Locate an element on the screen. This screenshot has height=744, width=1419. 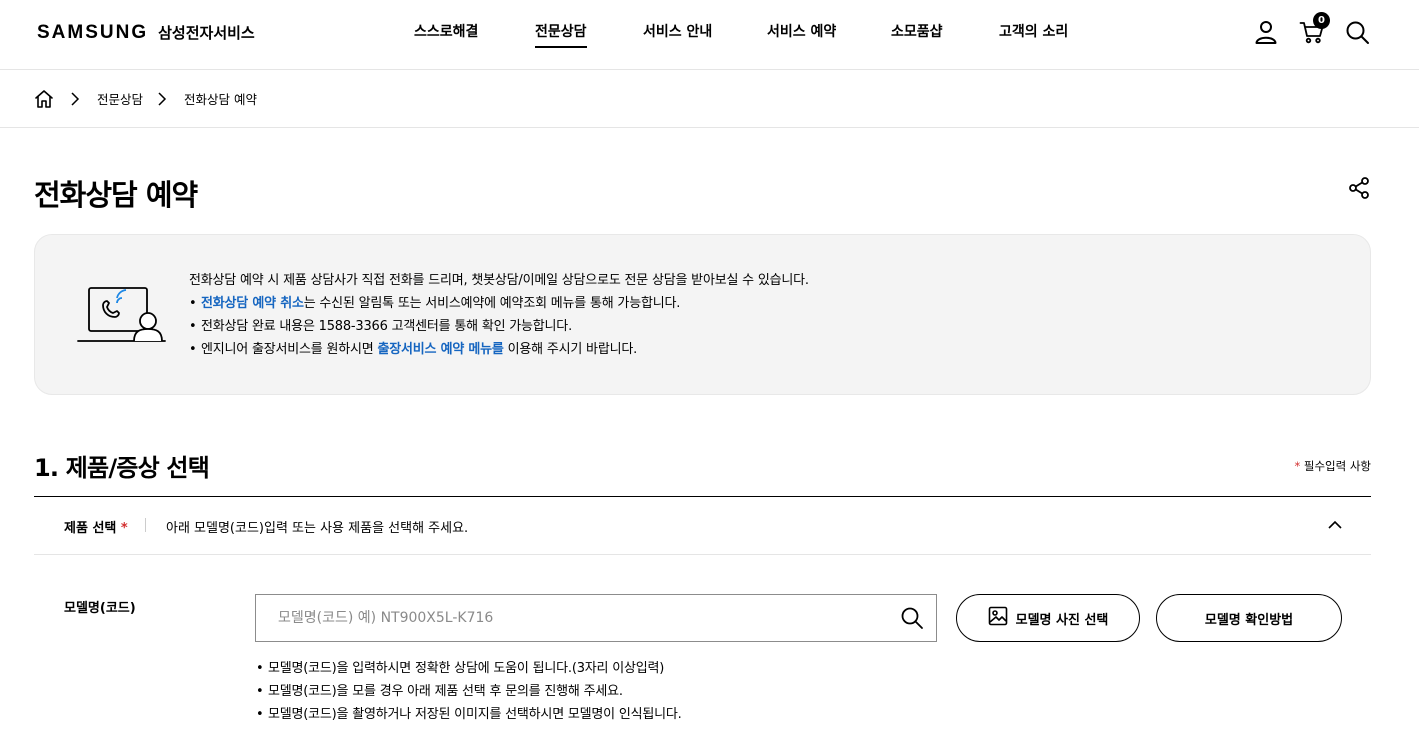
breadcrumb-item-phone-reservation: 전화상담 예약 is located at coordinates (220, 98).